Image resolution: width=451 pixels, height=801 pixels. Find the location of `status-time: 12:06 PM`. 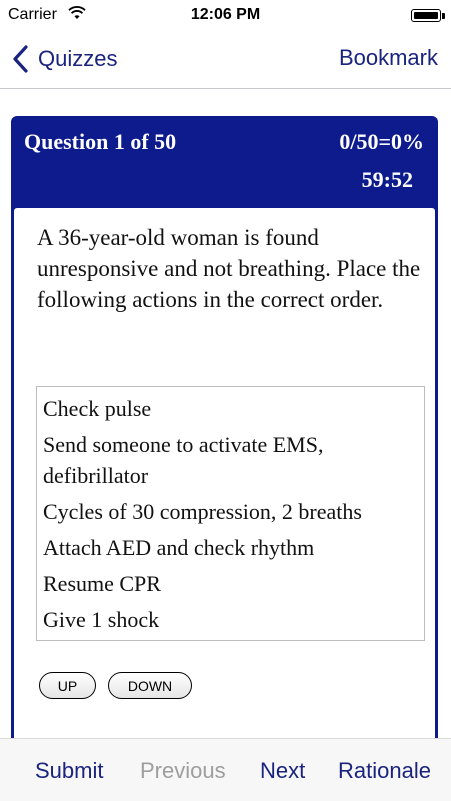

status-time: 12:06 PM is located at coordinates (225, 14).